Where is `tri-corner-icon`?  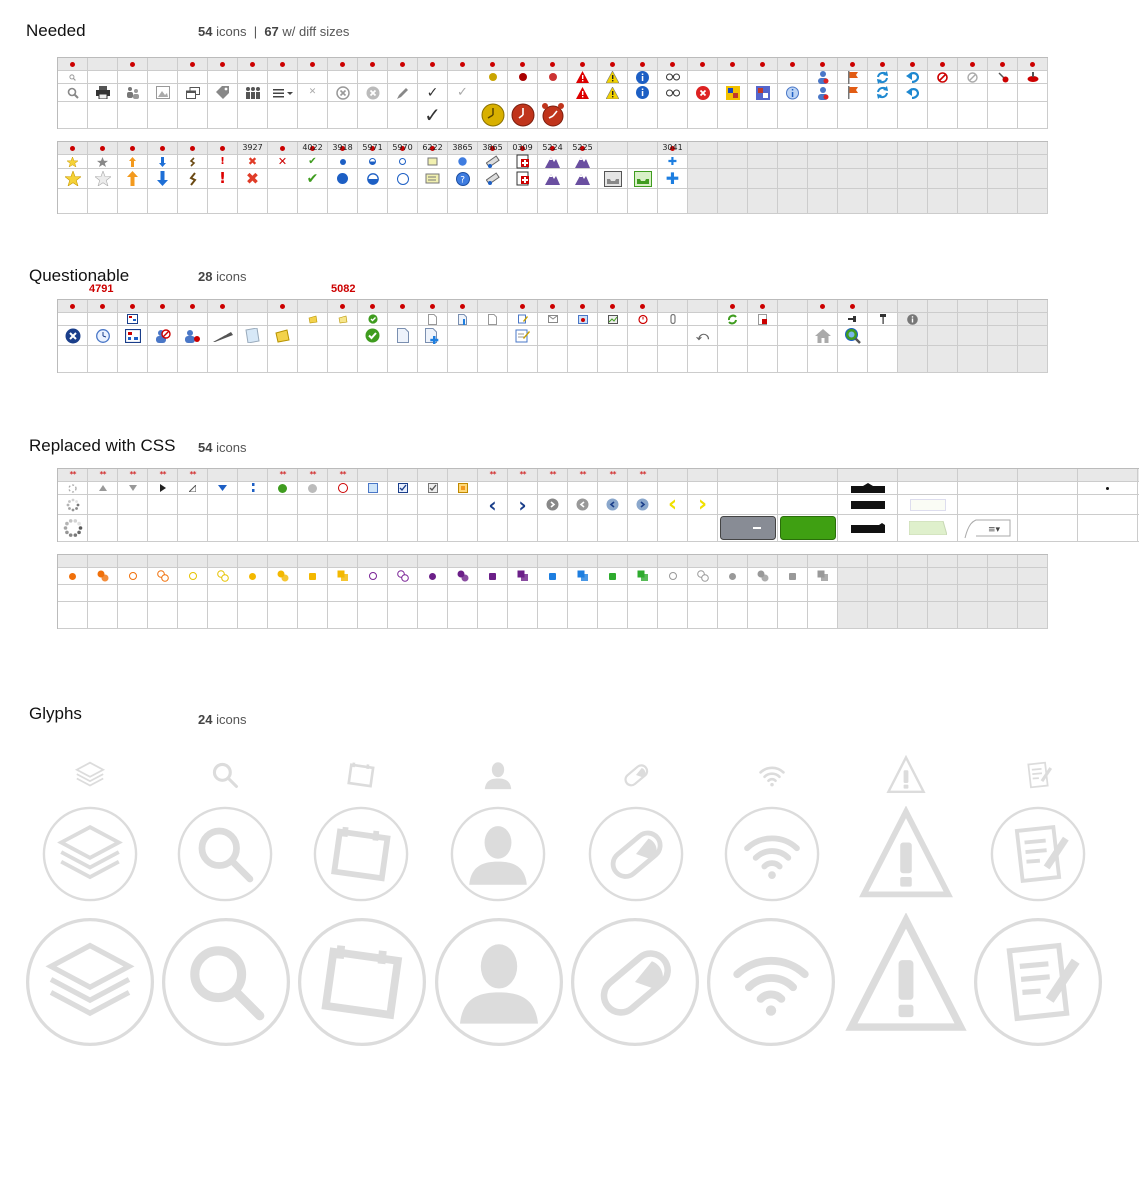
tri-corner-icon is located at coordinates (192, 488).